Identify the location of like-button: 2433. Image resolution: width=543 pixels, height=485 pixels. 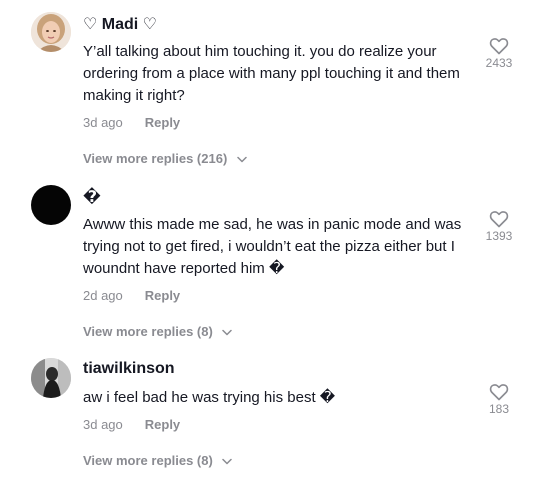
(499, 53).